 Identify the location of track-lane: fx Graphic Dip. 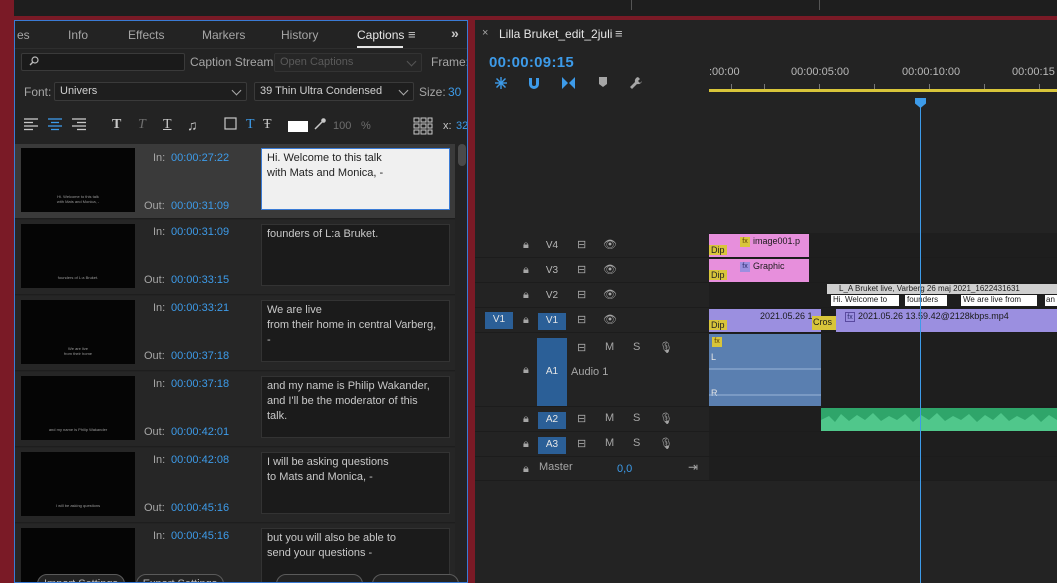
(883, 270).